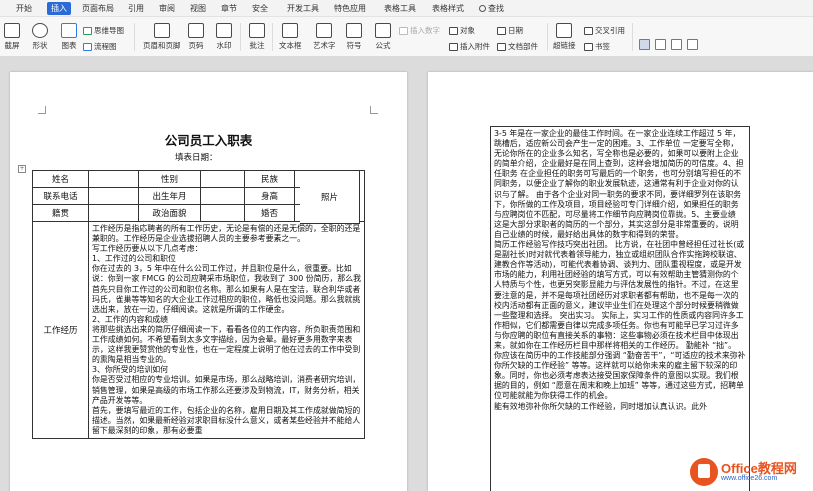  Describe the element at coordinates (290, 37) in the screenshot. I see `textbox-button: 文本框` at that location.